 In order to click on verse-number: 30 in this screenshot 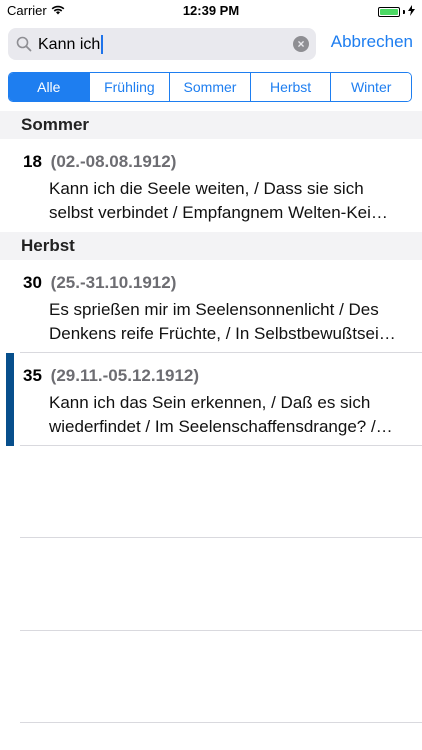, I will do `click(32, 282)`.